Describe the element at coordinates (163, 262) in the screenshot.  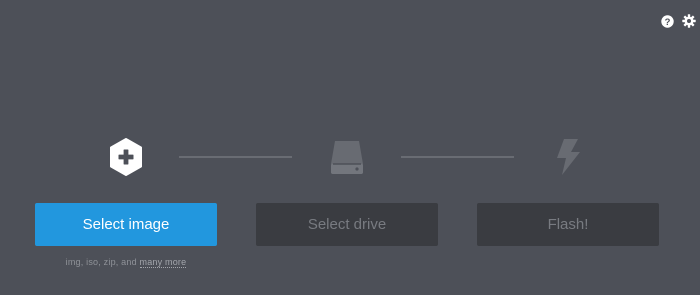
I see `many-more-link: many more` at that location.